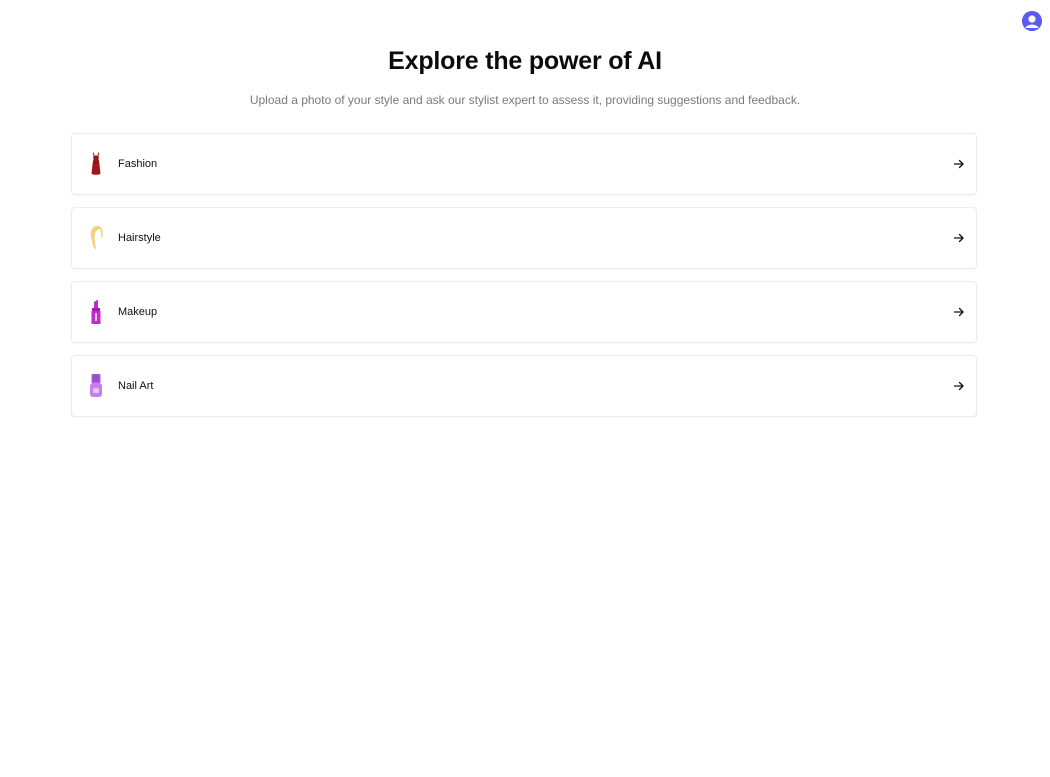 This screenshot has width=1050, height=777. What do you see at coordinates (525, 61) in the screenshot?
I see `page-title: Explore the power of AI` at bounding box center [525, 61].